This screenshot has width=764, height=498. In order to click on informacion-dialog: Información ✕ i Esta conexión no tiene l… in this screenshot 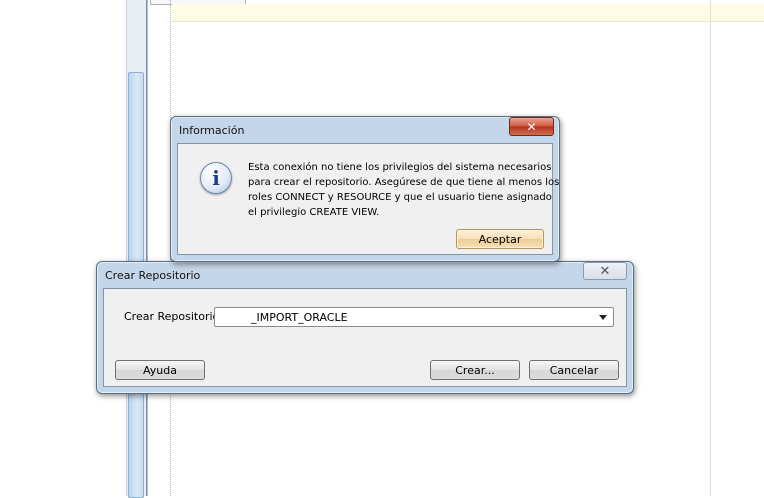, I will do `click(365, 189)`.